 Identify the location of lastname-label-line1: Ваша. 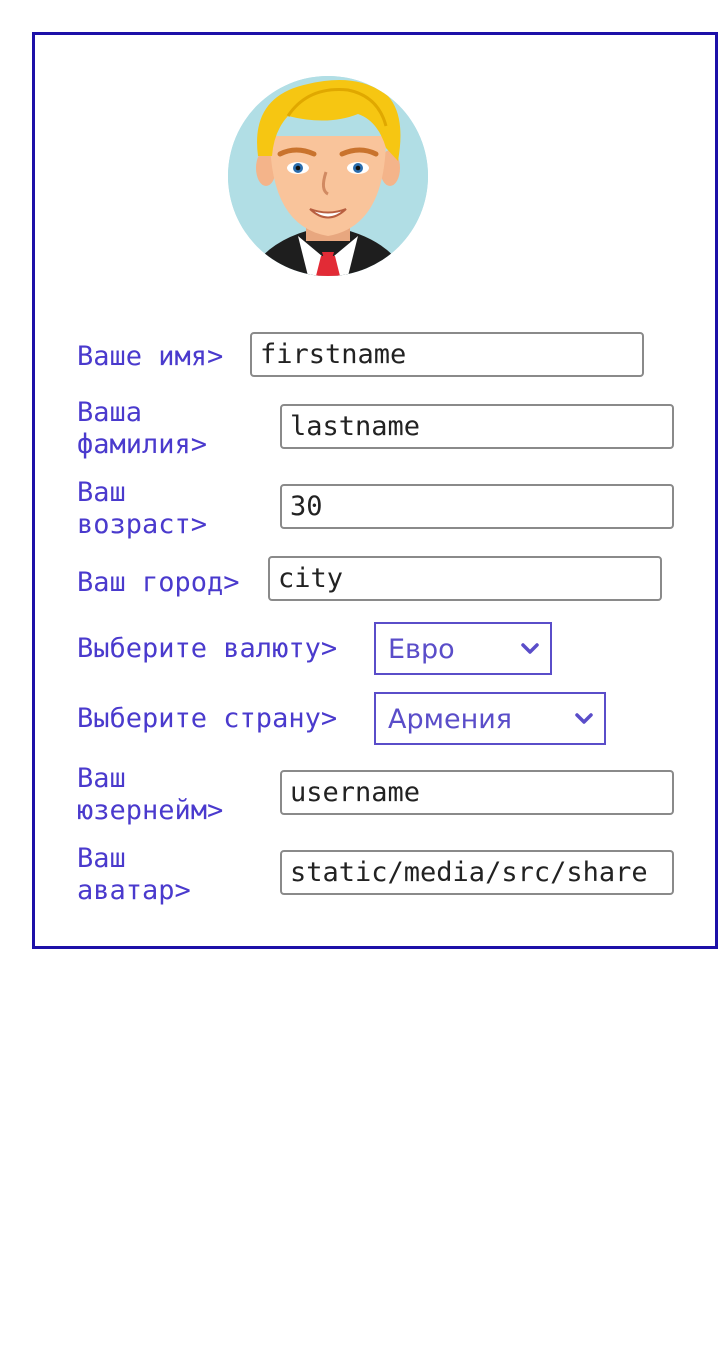
(110, 412).